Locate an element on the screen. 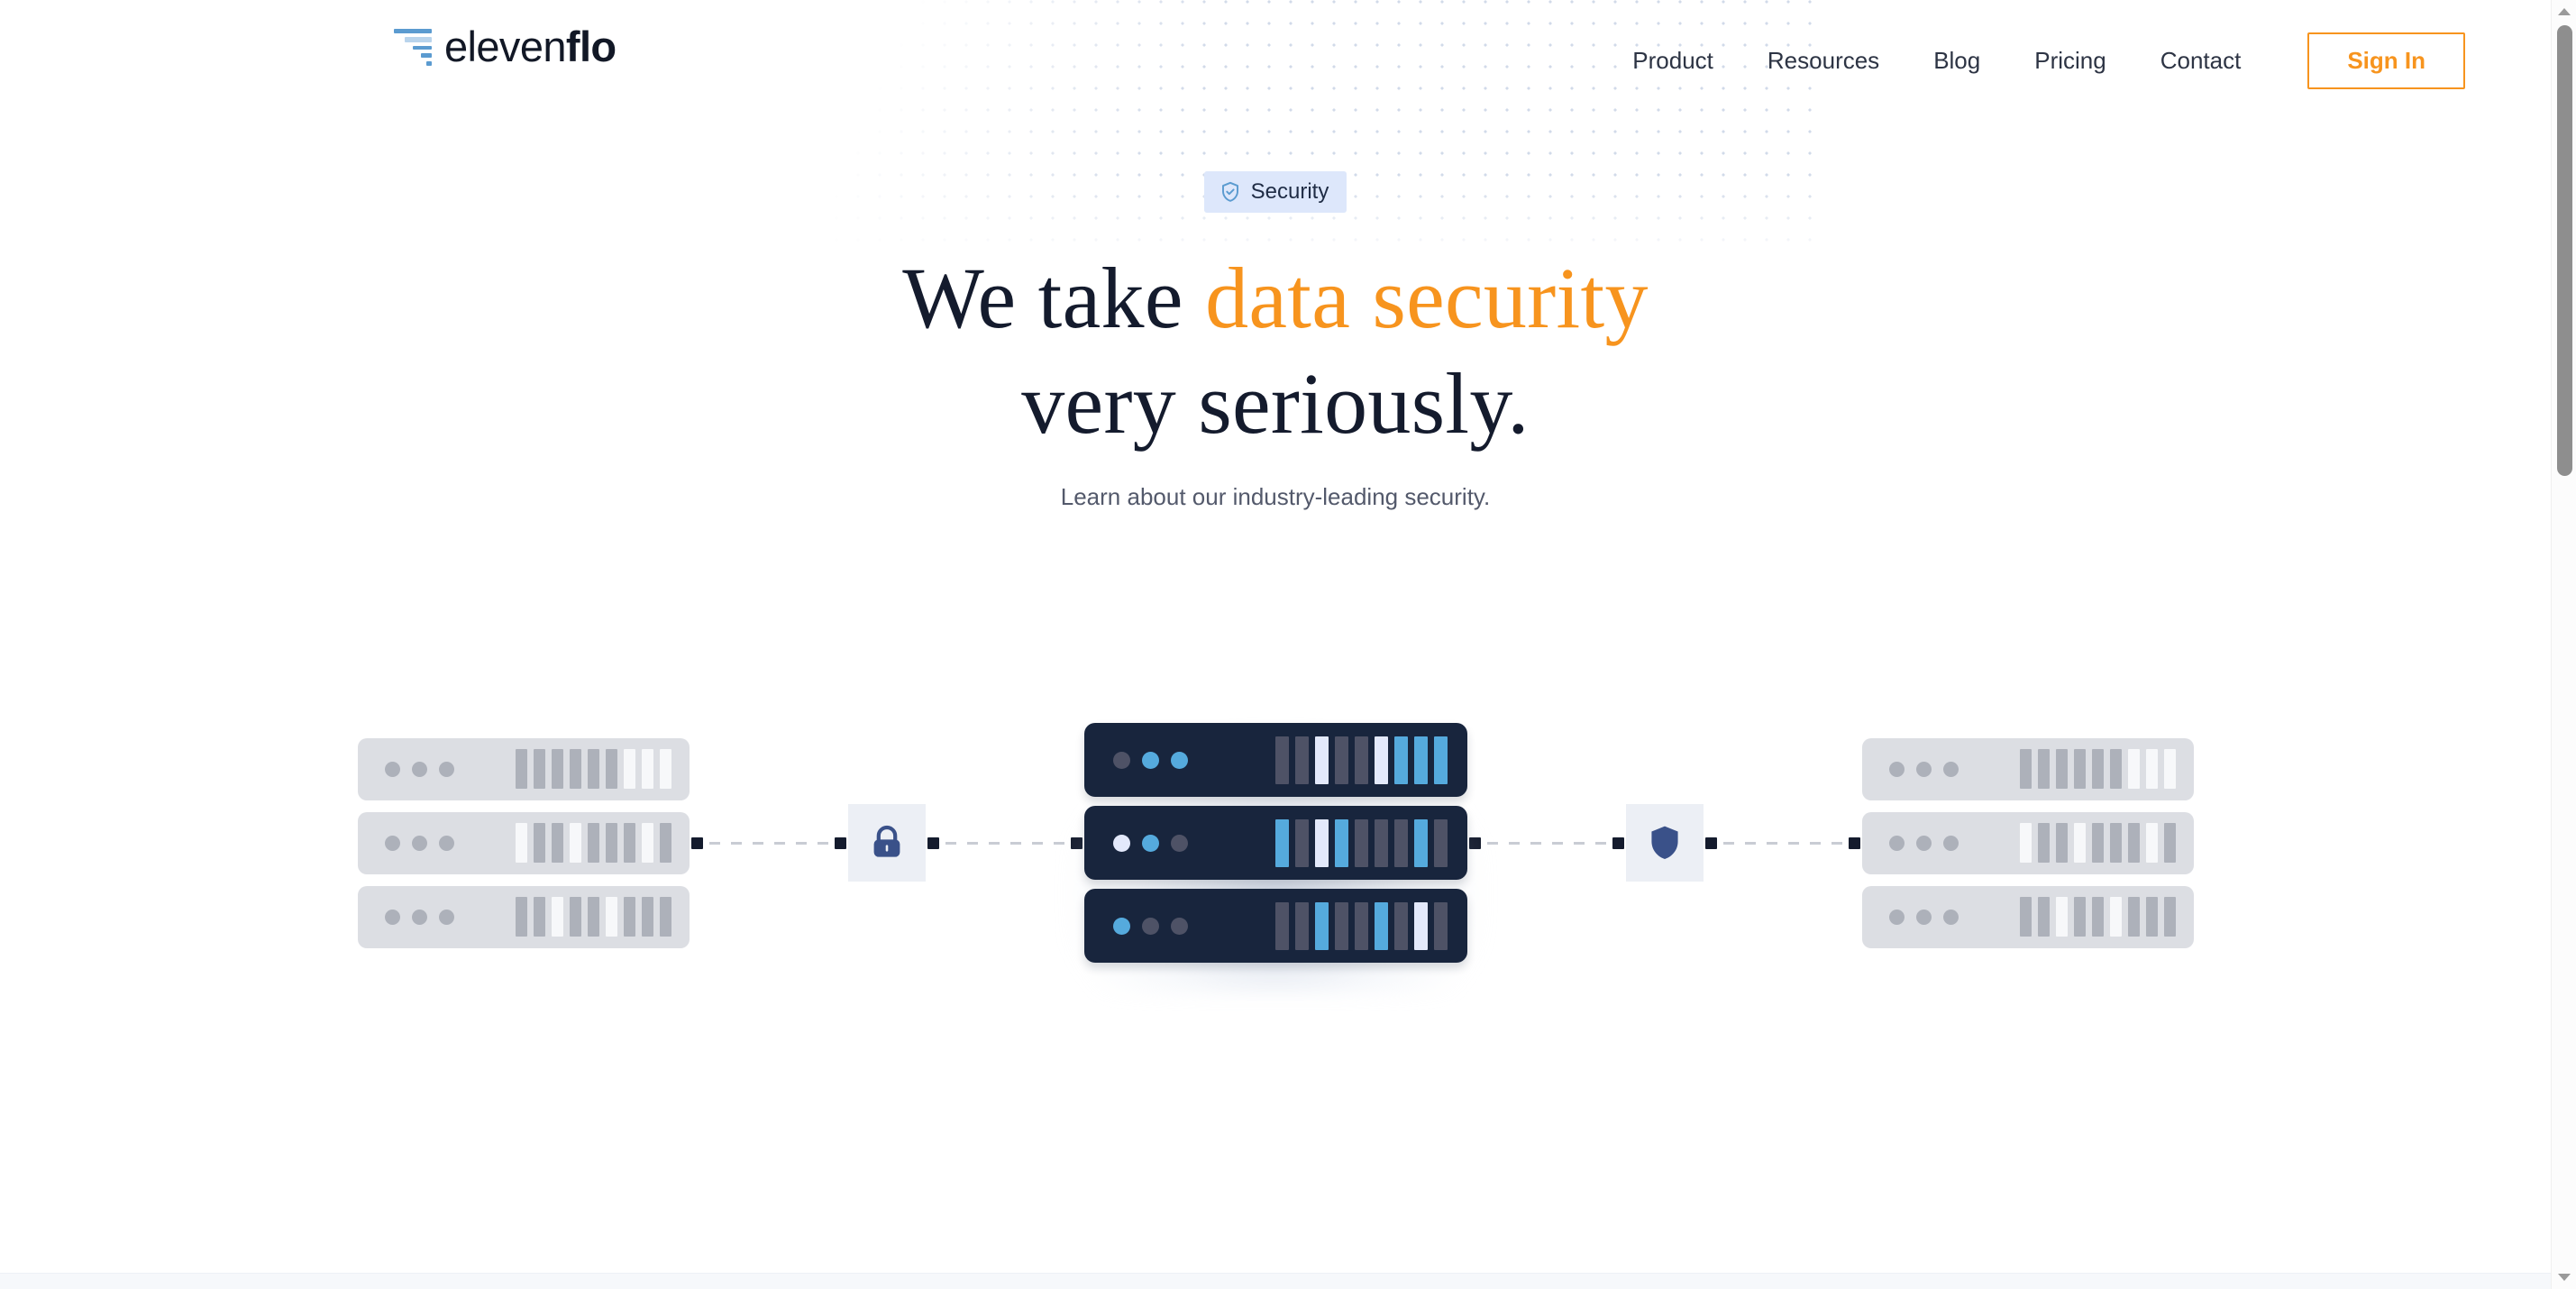 This screenshot has width=2576, height=1289. scroll-down-arrow-icon is located at coordinates (2564, 1277).